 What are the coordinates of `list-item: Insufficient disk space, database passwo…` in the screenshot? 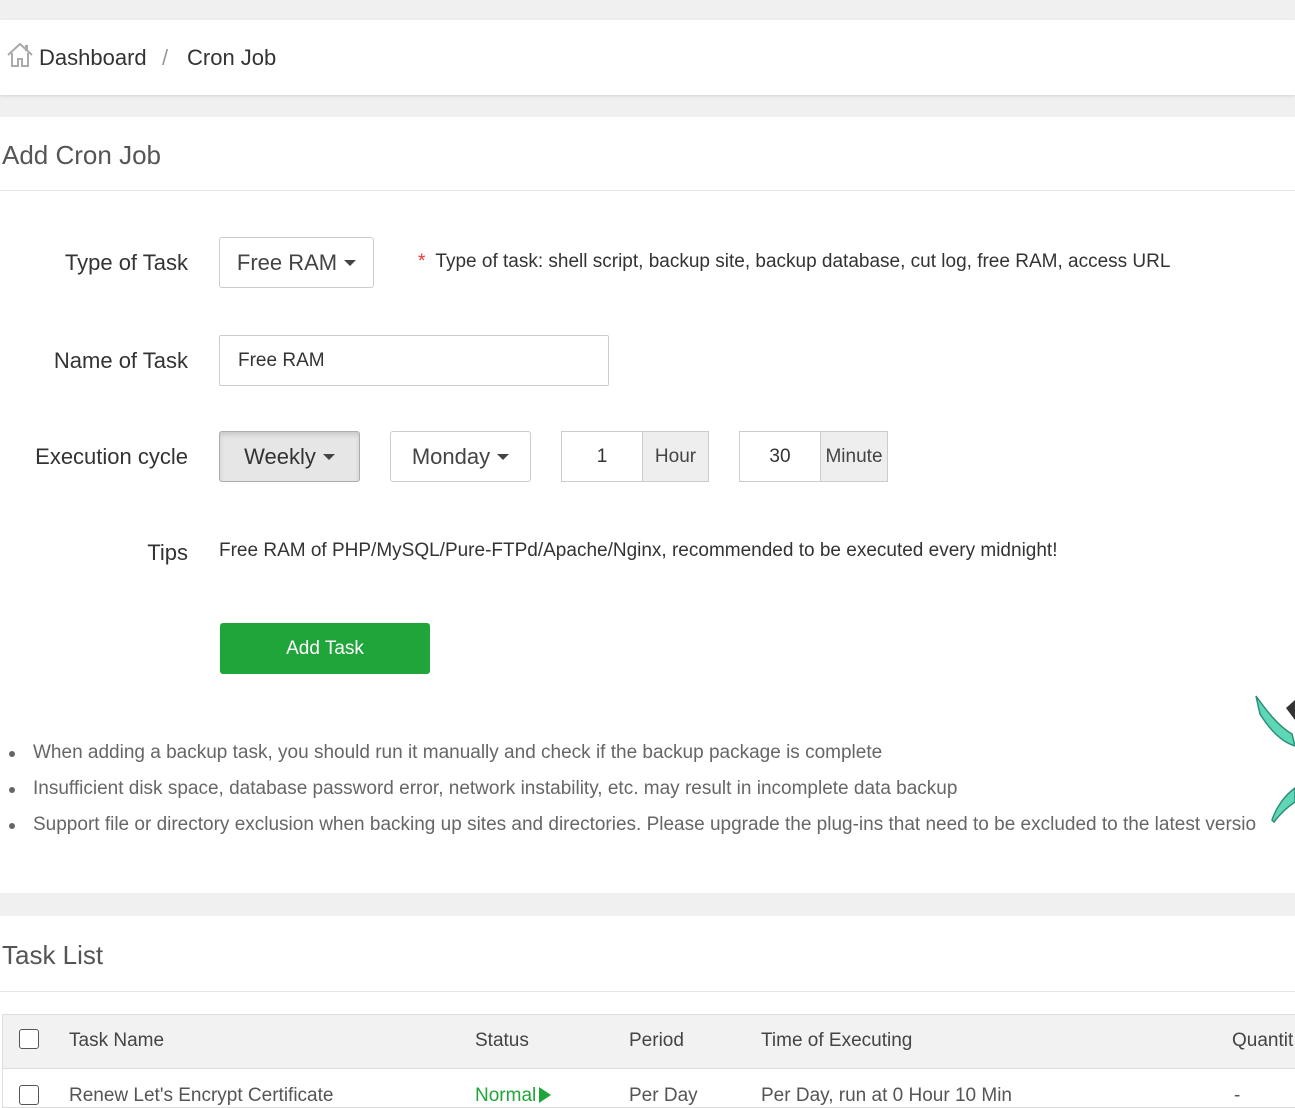 It's located at (647, 789).